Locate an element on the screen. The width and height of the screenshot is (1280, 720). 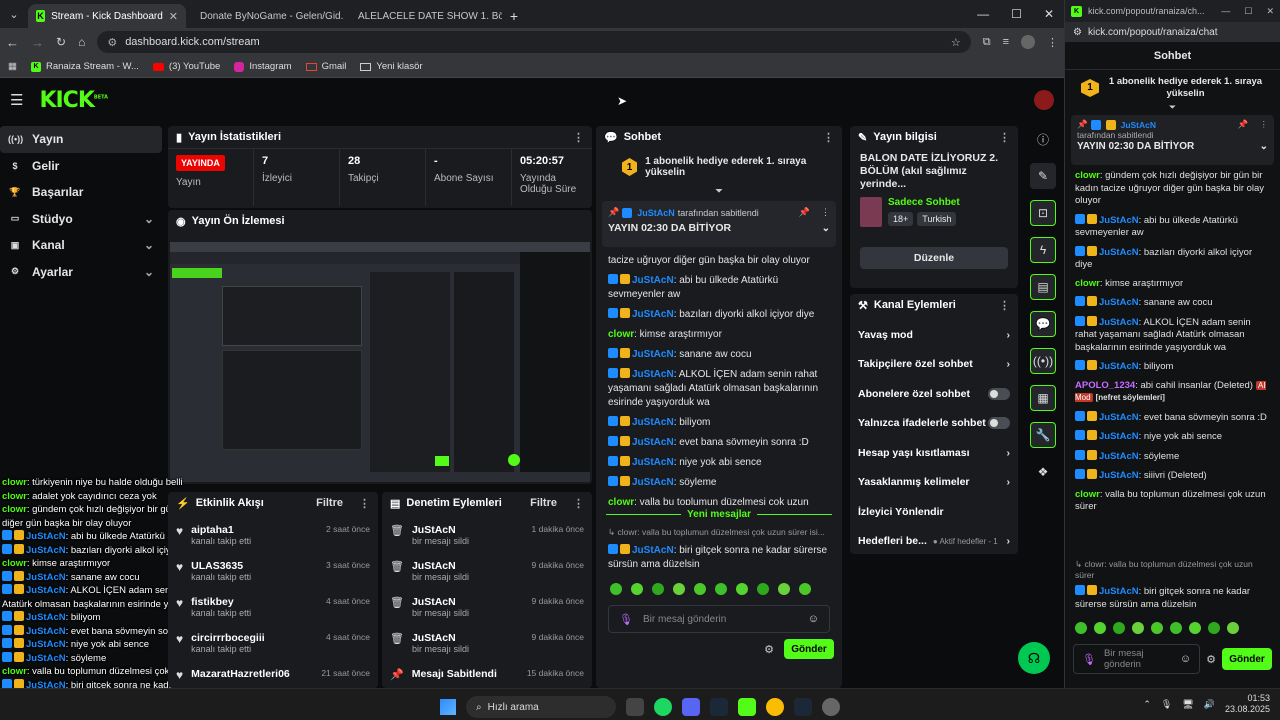
chat-settings-icon: ⚙ is located at coordinates (769, 649).